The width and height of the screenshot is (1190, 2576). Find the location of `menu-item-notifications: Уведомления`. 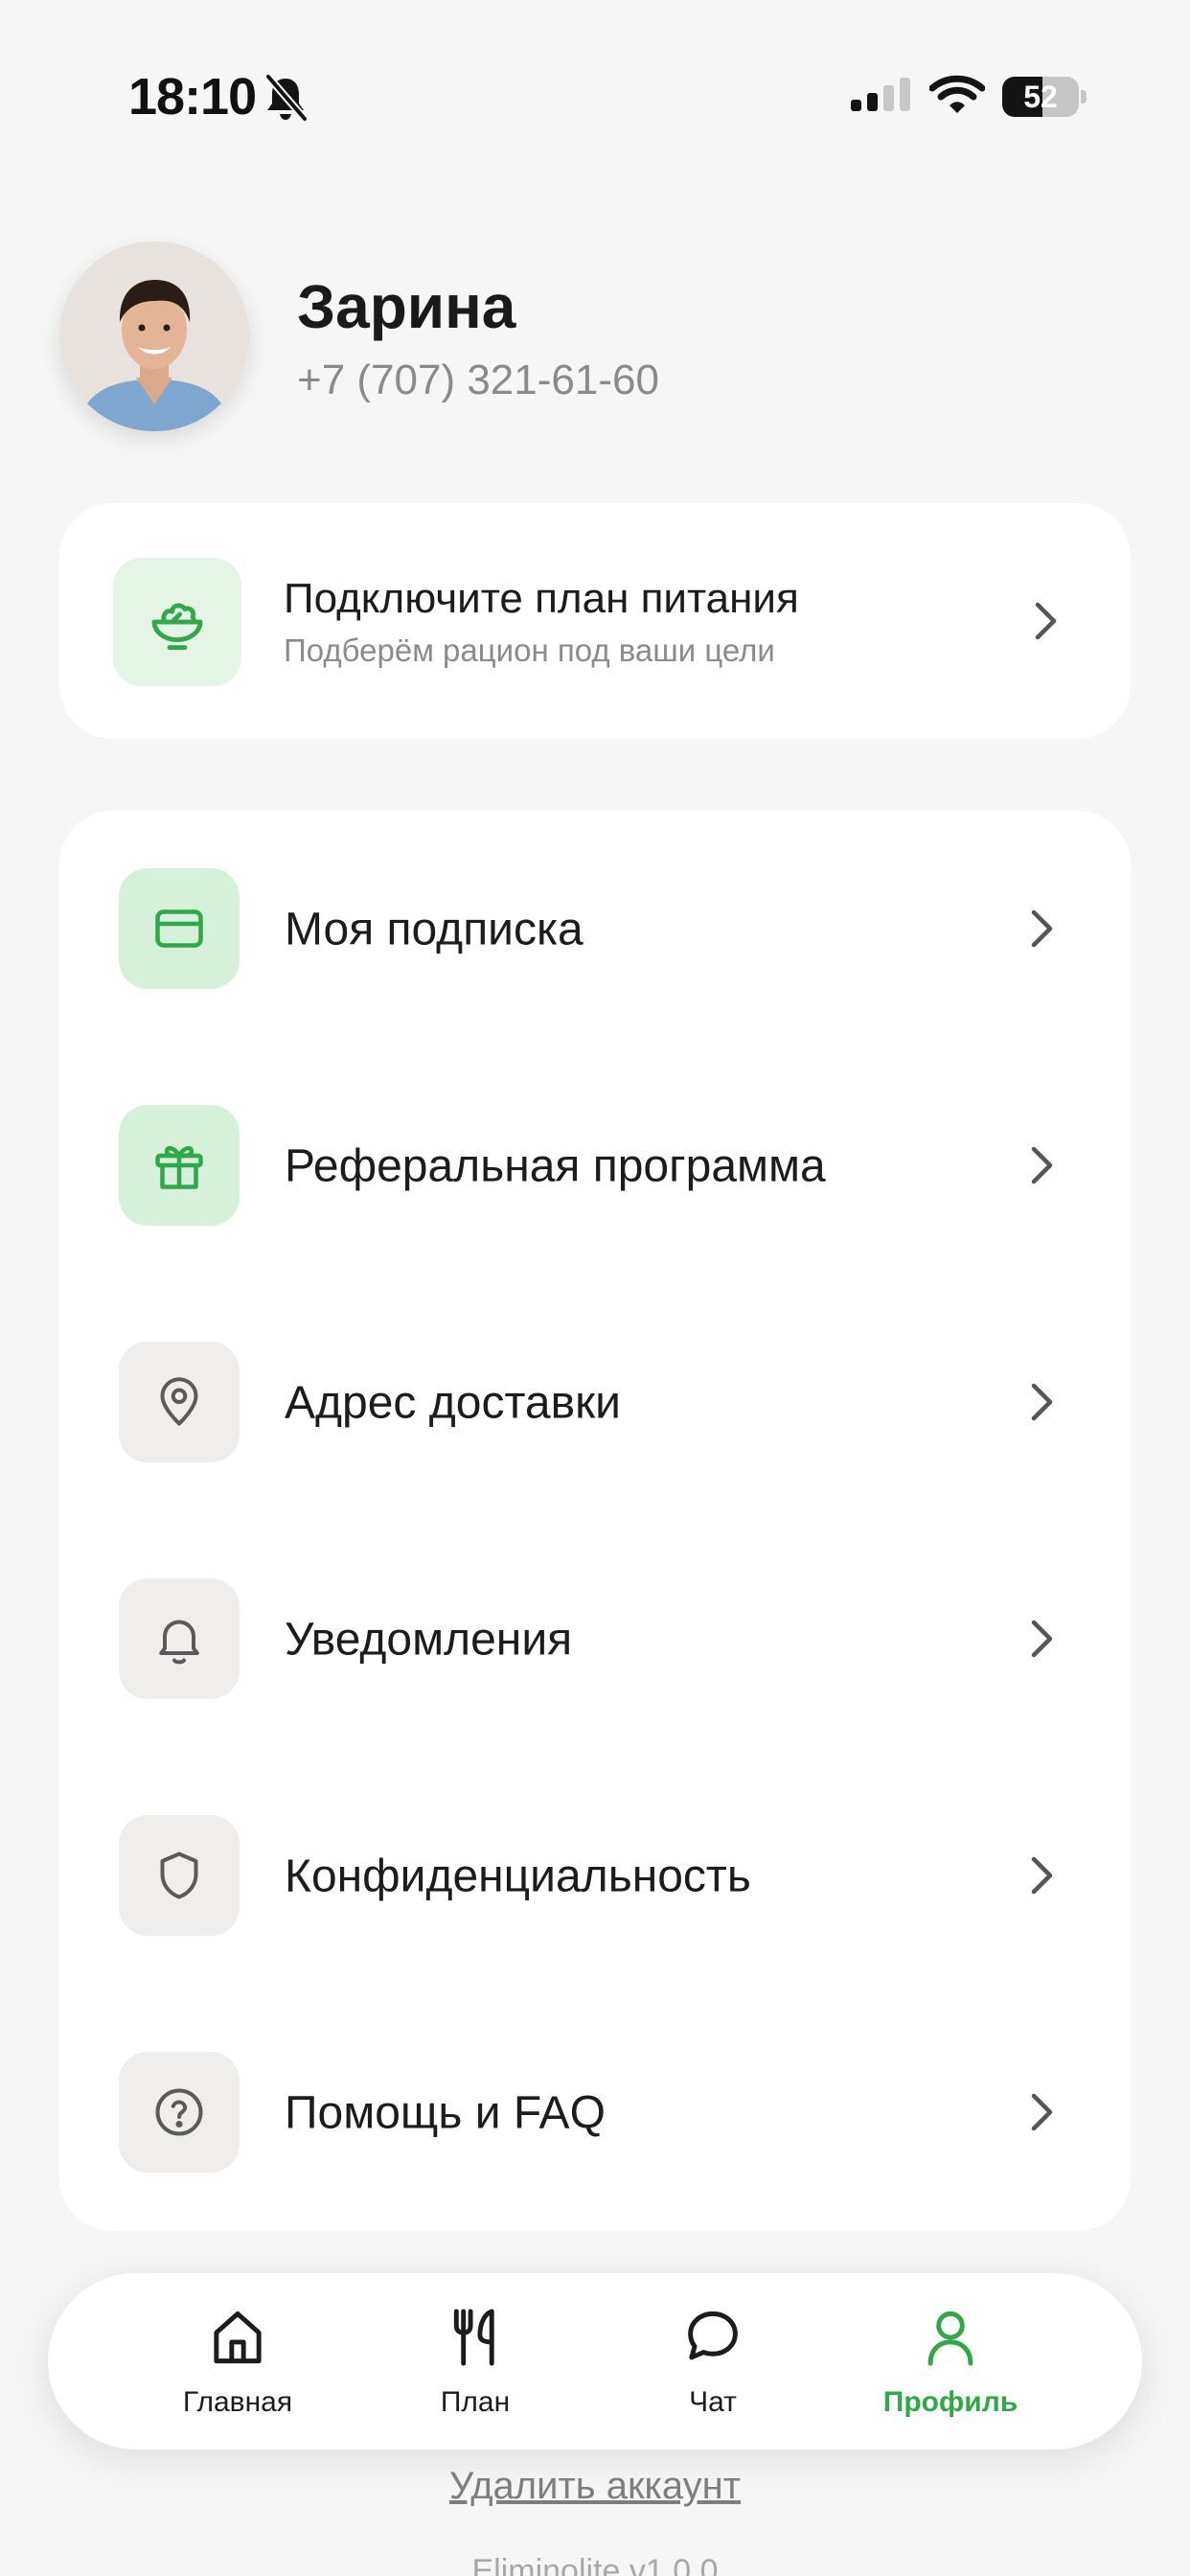

menu-item-notifications: Уведомления is located at coordinates (595, 1639).